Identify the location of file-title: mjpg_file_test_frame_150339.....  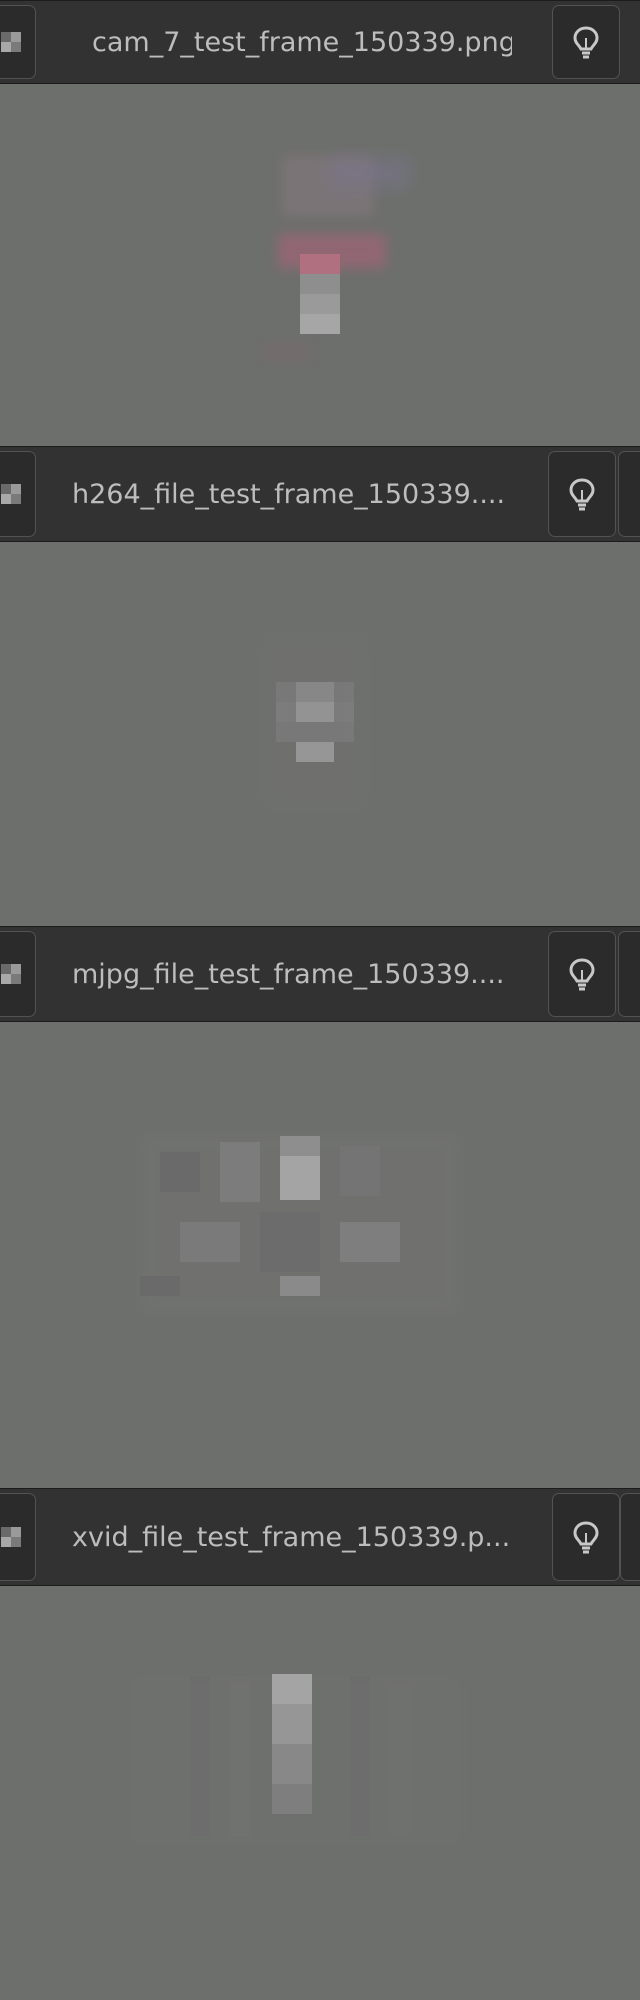
(288, 974).